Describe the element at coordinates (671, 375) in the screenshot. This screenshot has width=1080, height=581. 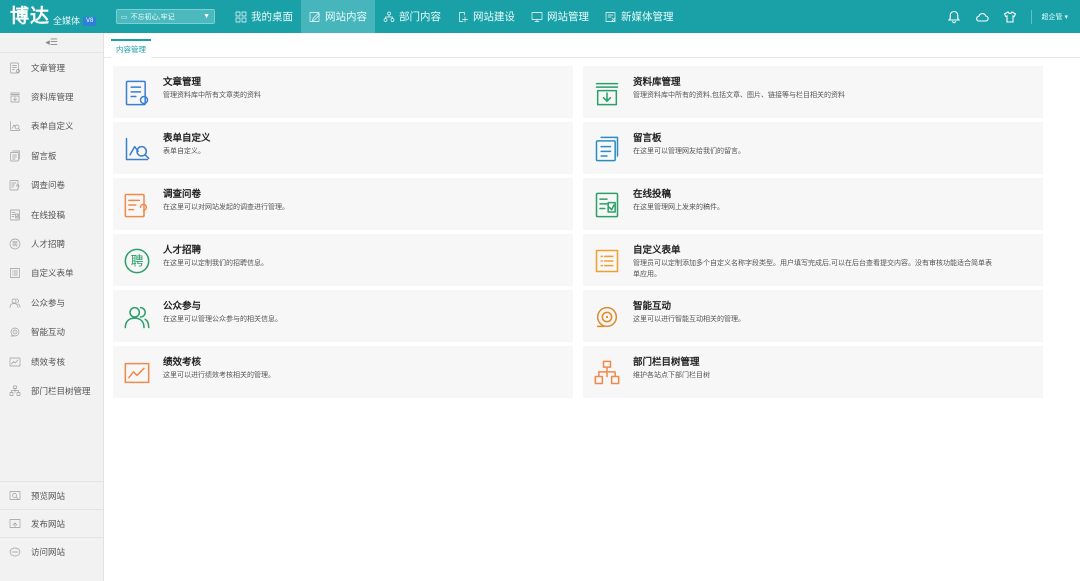
I see `card-description: 维护各站点下部门栏目树` at that location.